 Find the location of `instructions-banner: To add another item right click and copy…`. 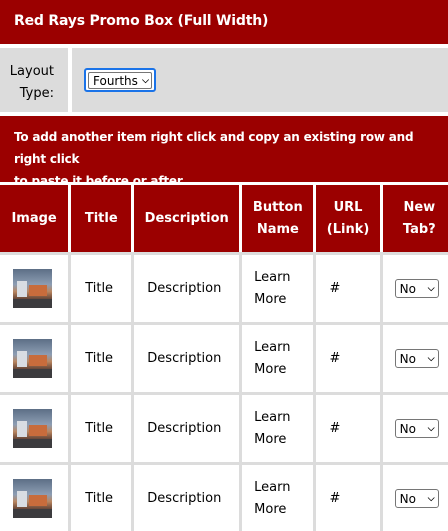

instructions-banner: To add another item right click and copy… is located at coordinates (224, 152).